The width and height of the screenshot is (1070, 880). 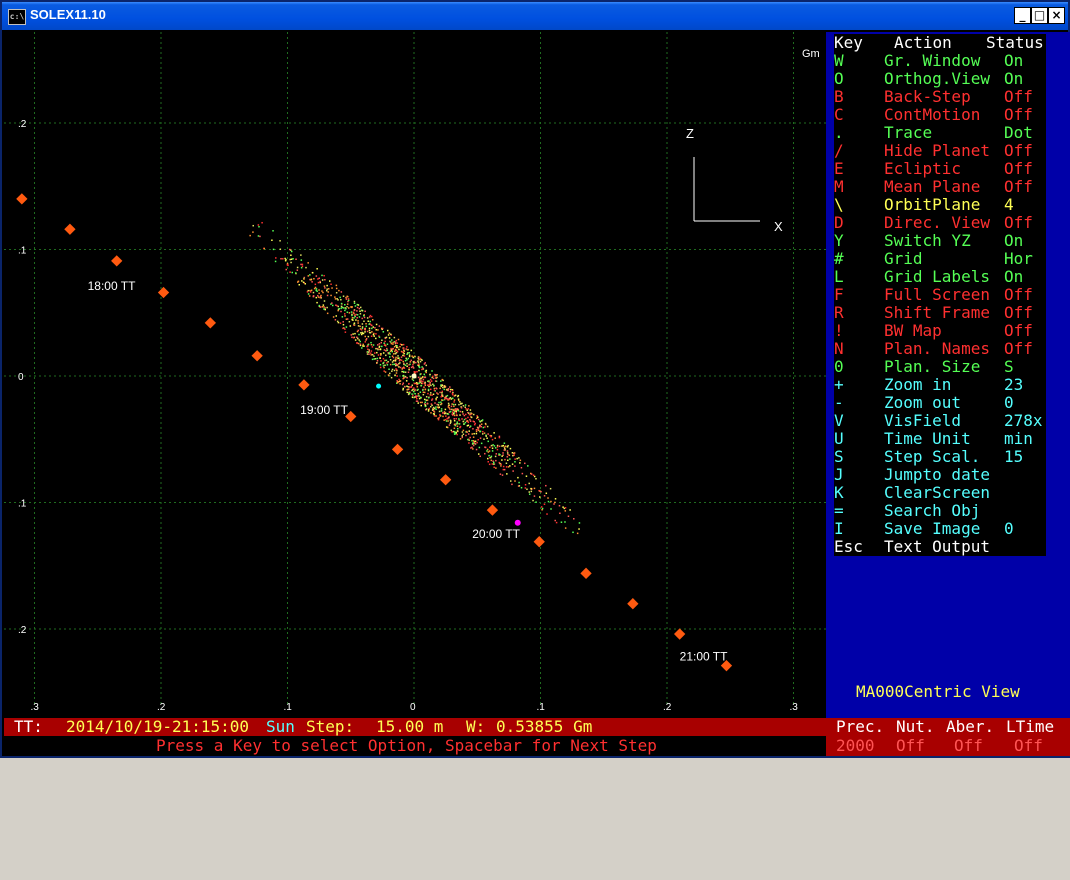 What do you see at coordinates (855, 745) in the screenshot?
I see `prec-value: 2000` at bounding box center [855, 745].